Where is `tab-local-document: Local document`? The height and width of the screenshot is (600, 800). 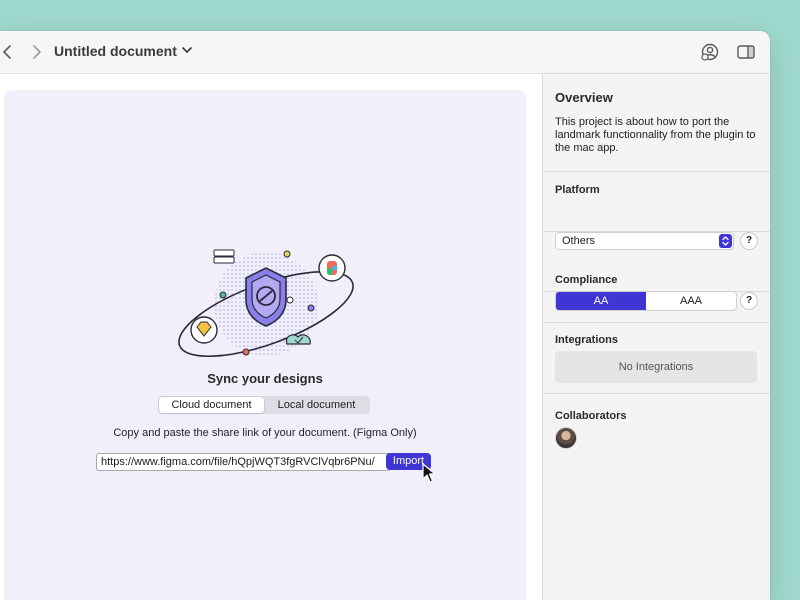
tab-local-document: Local document is located at coordinates (316, 405).